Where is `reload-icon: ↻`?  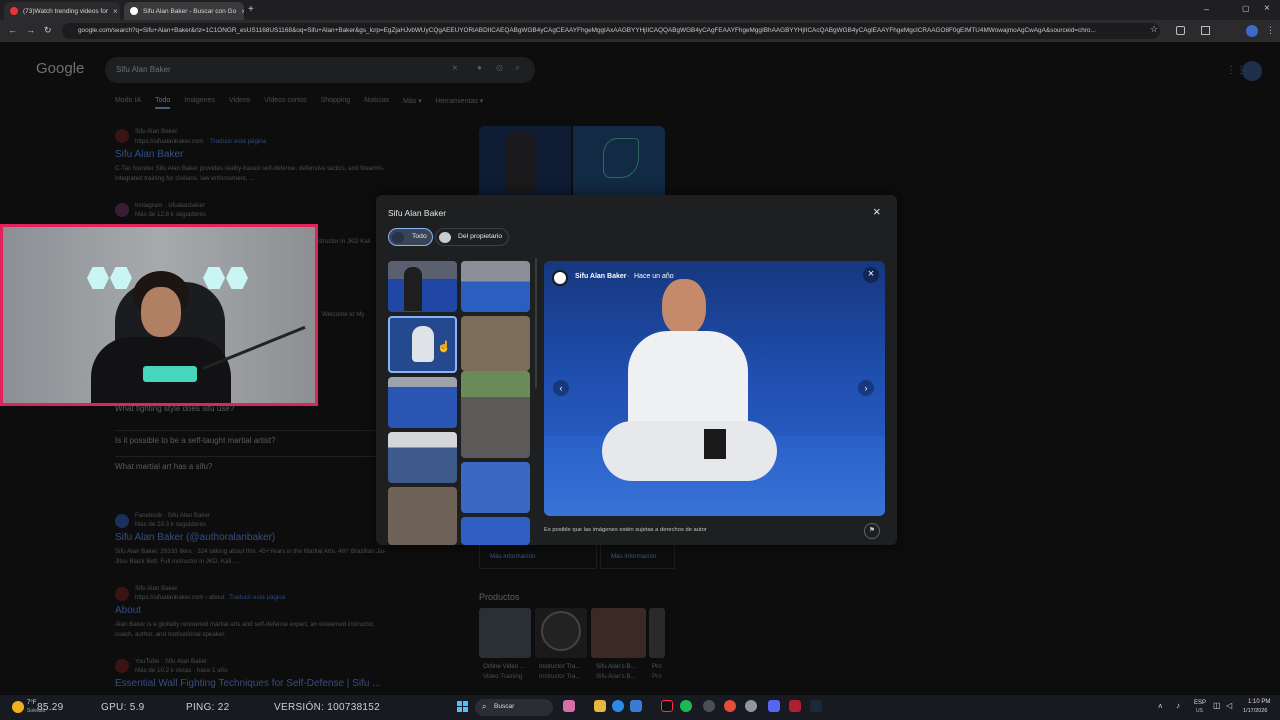
reload-icon: ↻ is located at coordinates (48, 30).